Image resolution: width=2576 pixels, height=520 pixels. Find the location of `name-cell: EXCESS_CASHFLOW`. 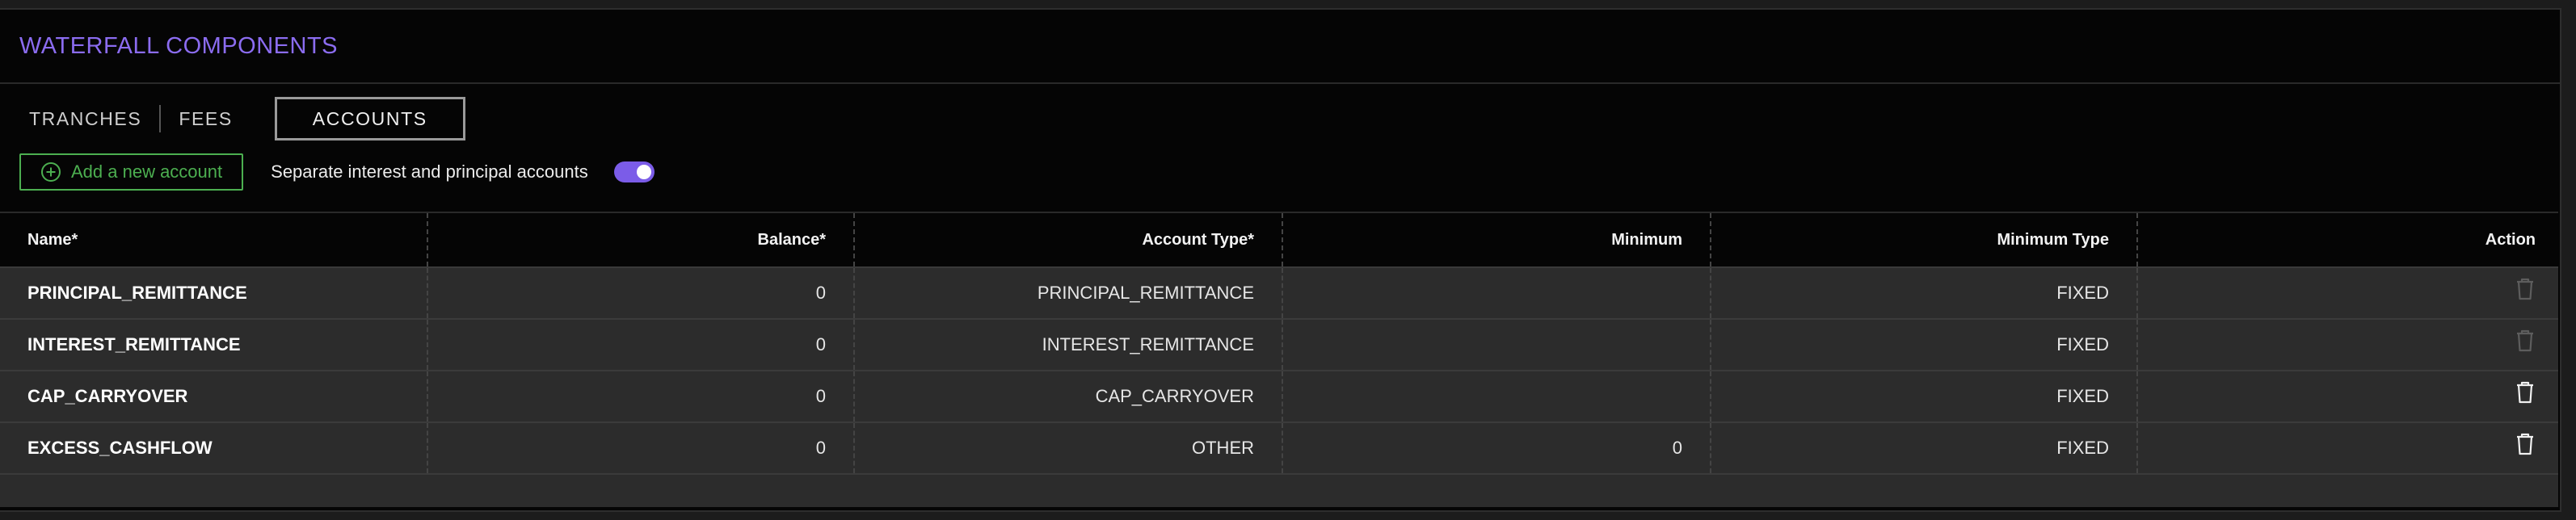

name-cell: EXCESS_CASHFLOW is located at coordinates (213, 448).